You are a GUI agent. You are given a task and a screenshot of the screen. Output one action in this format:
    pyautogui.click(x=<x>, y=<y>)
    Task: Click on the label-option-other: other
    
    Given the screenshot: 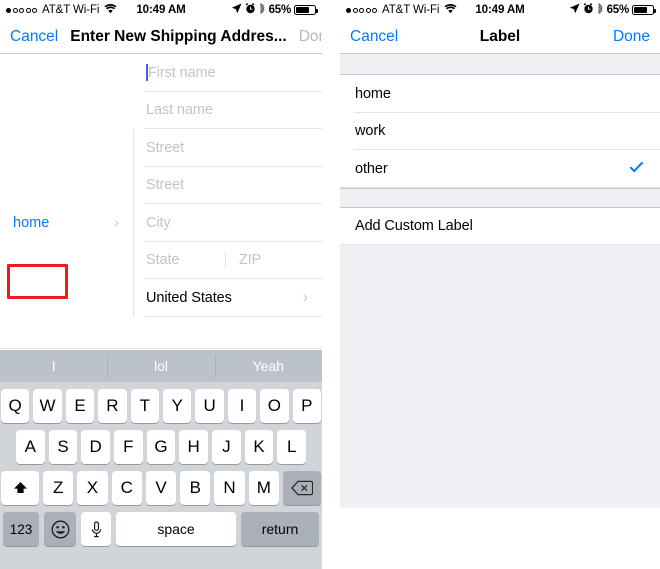 What is the action you would take?
    pyautogui.click(x=500, y=169)
    